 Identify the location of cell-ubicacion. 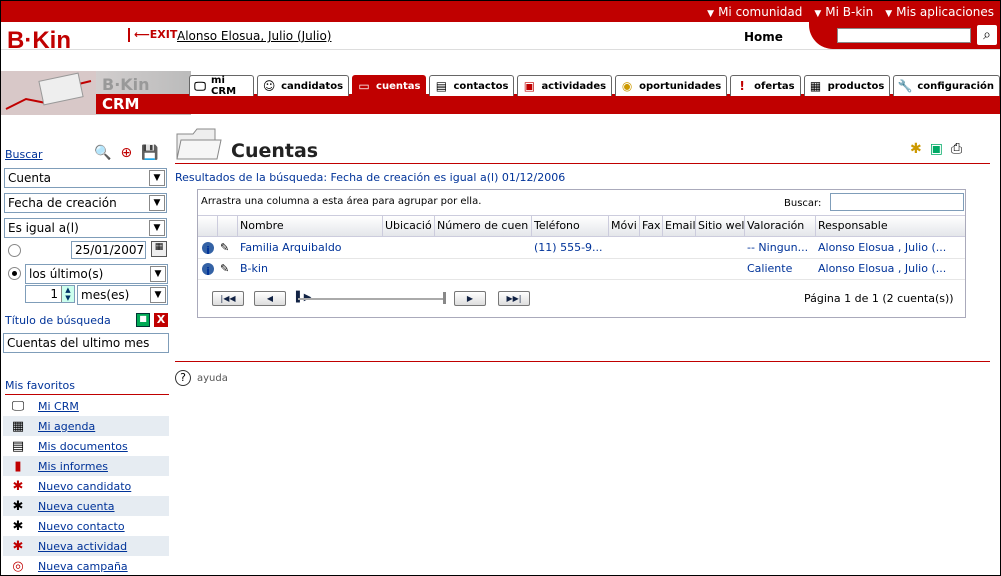
(409, 248).